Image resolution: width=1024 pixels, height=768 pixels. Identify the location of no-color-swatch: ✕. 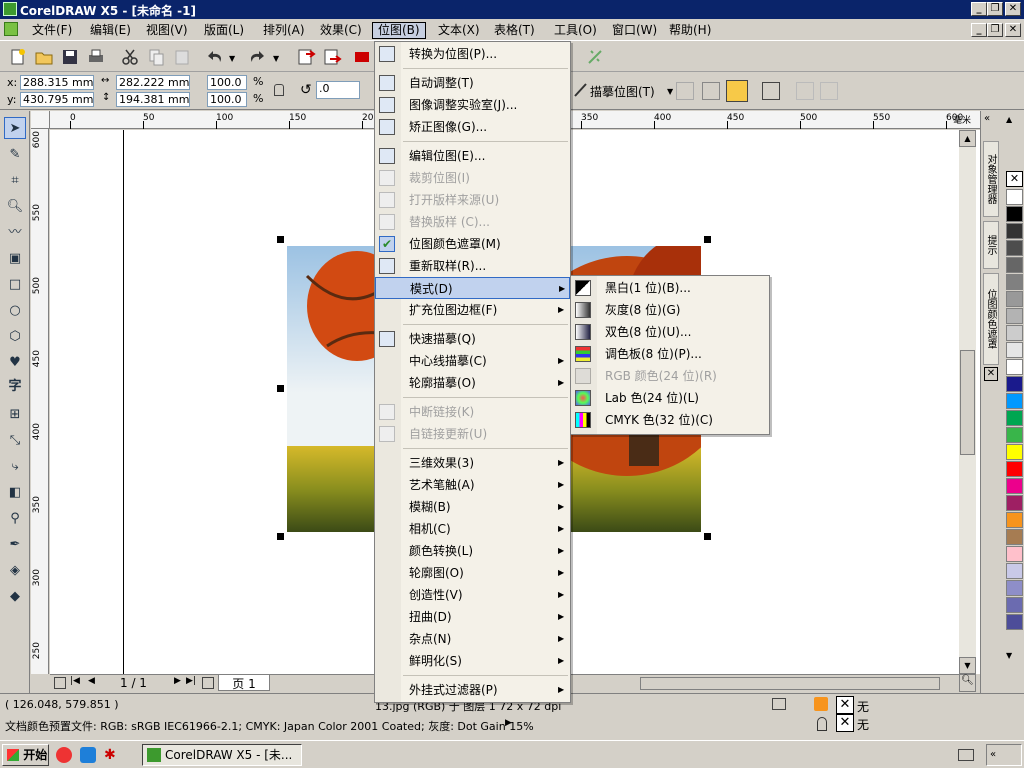
(1014, 179).